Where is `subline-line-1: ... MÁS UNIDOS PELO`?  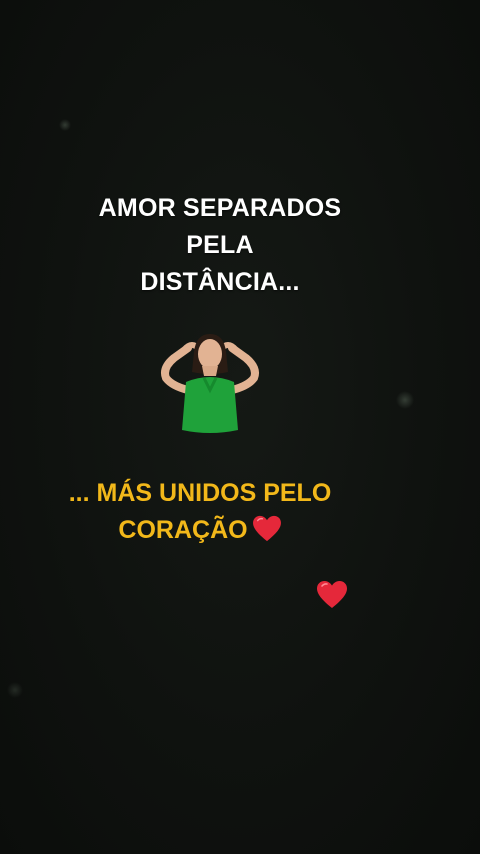 subline-line-1: ... MÁS UNIDOS PELO is located at coordinates (200, 493).